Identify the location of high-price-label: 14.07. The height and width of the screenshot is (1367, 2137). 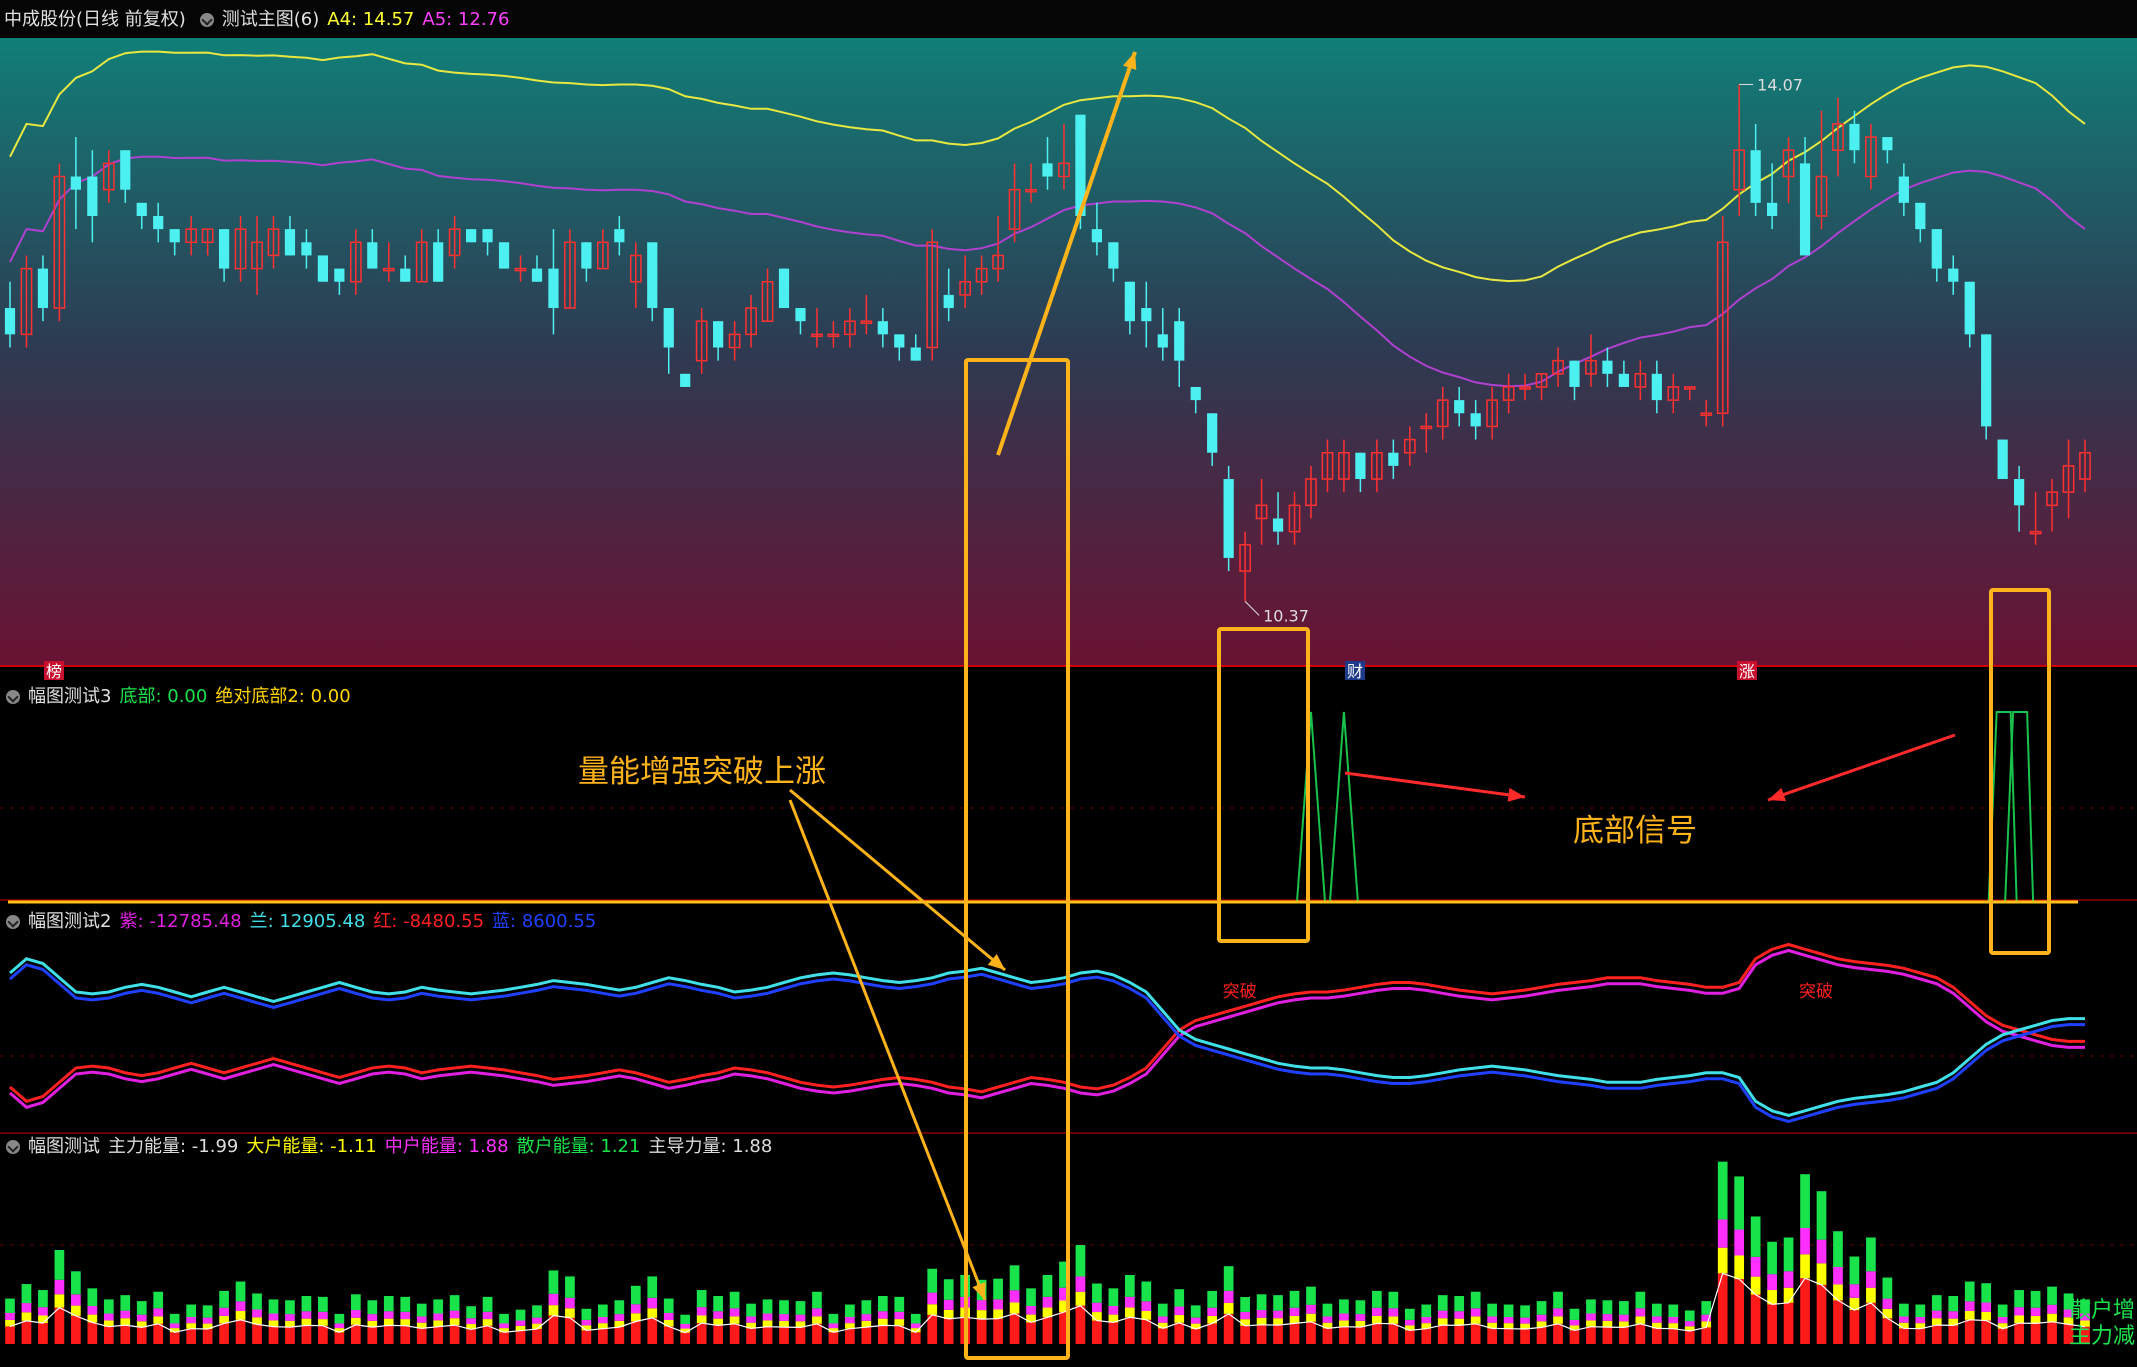
(1780, 84).